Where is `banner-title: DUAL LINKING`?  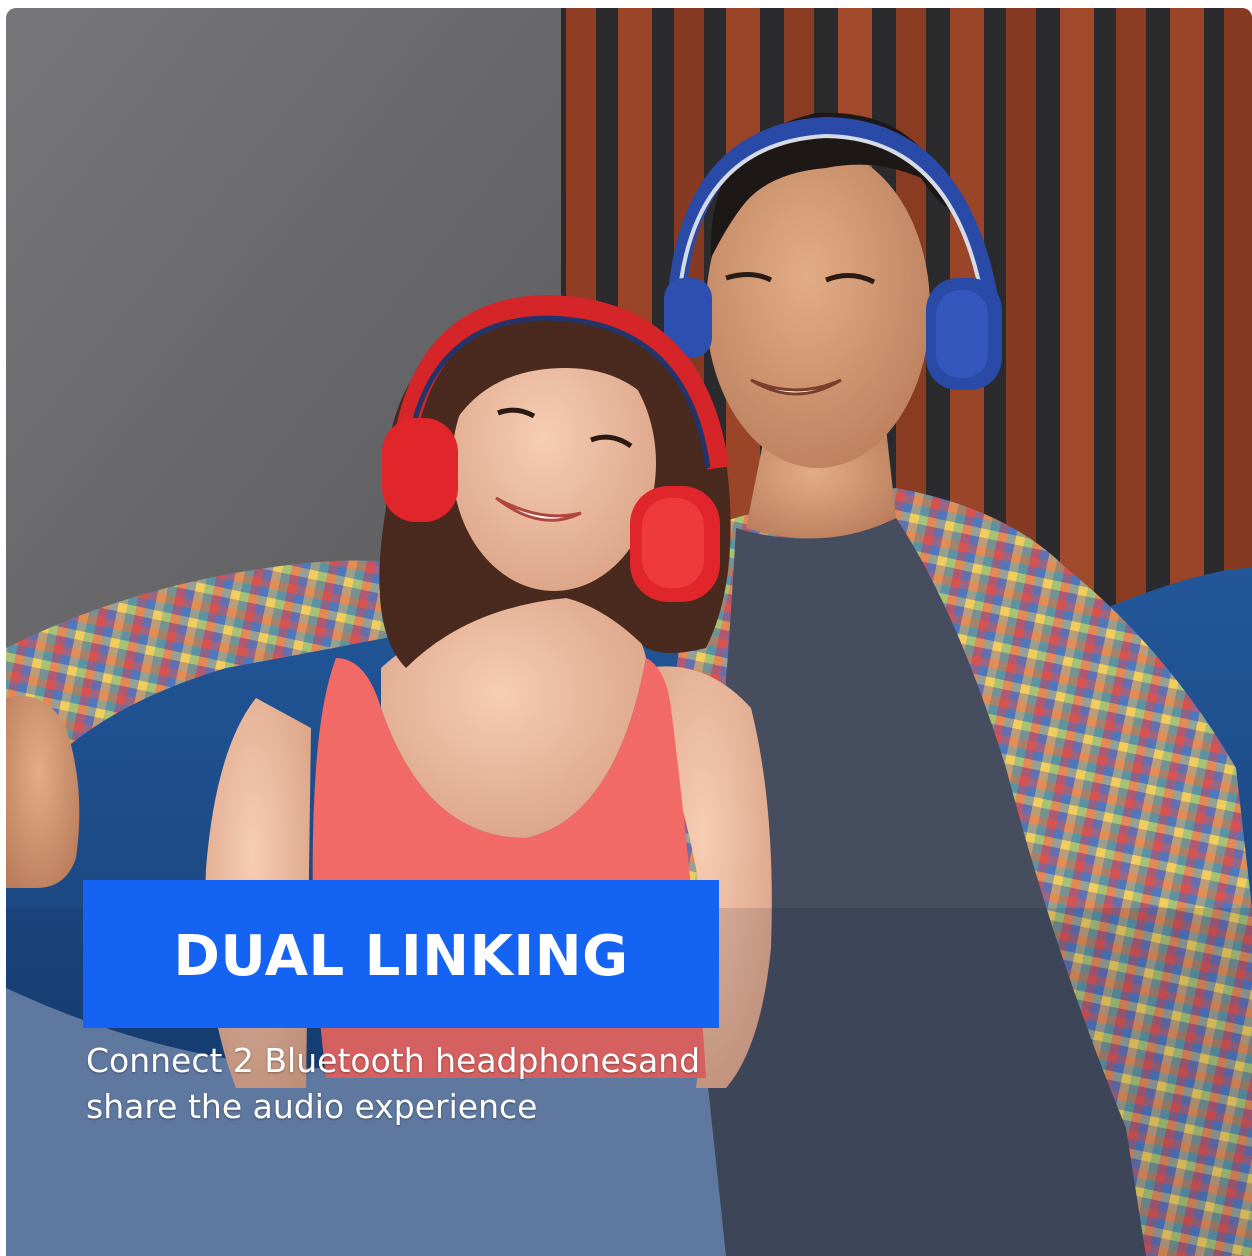 banner-title: DUAL LINKING is located at coordinates (401, 956).